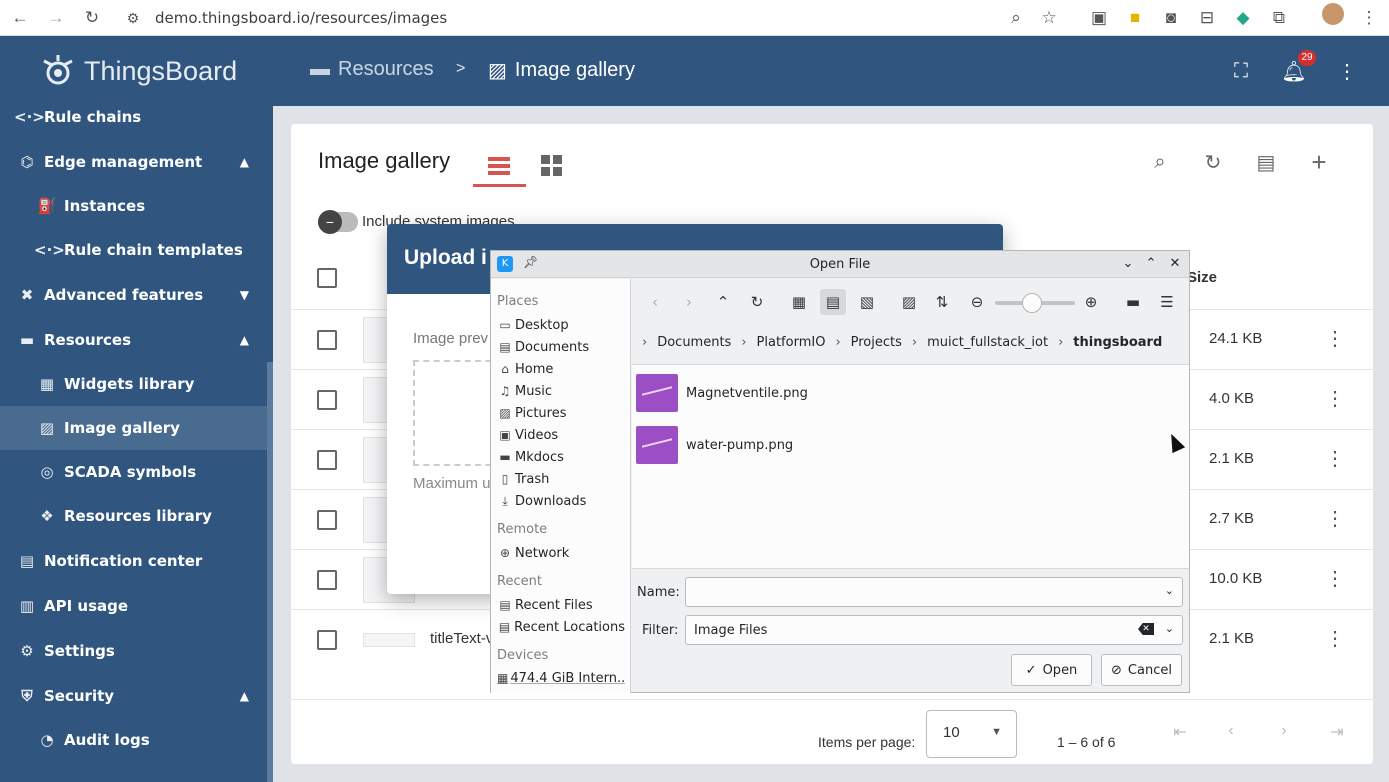  Describe the element at coordinates (1016, 18) in the screenshot. I see `zoom-icon: ⌕` at that location.